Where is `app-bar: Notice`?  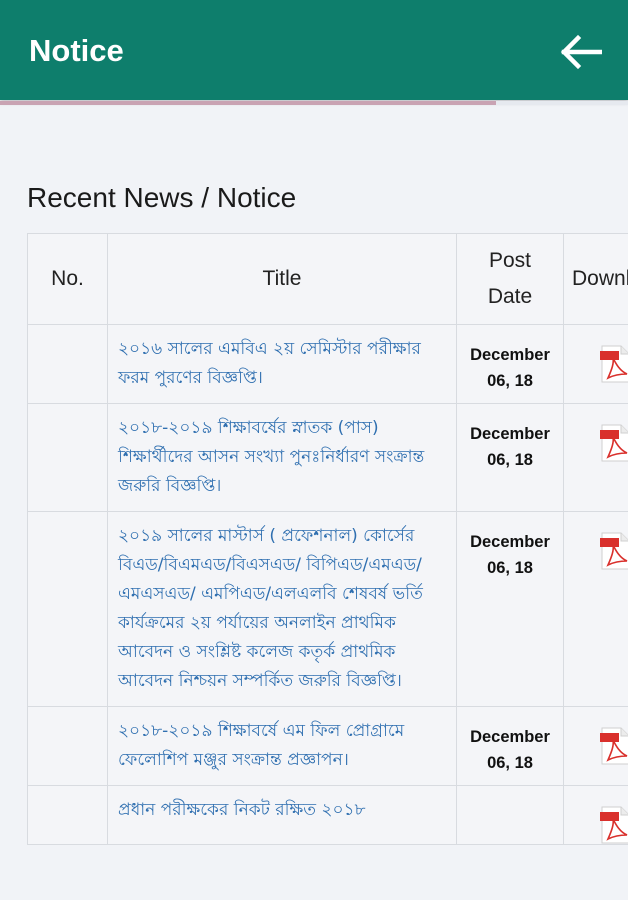 app-bar: Notice is located at coordinates (314, 50).